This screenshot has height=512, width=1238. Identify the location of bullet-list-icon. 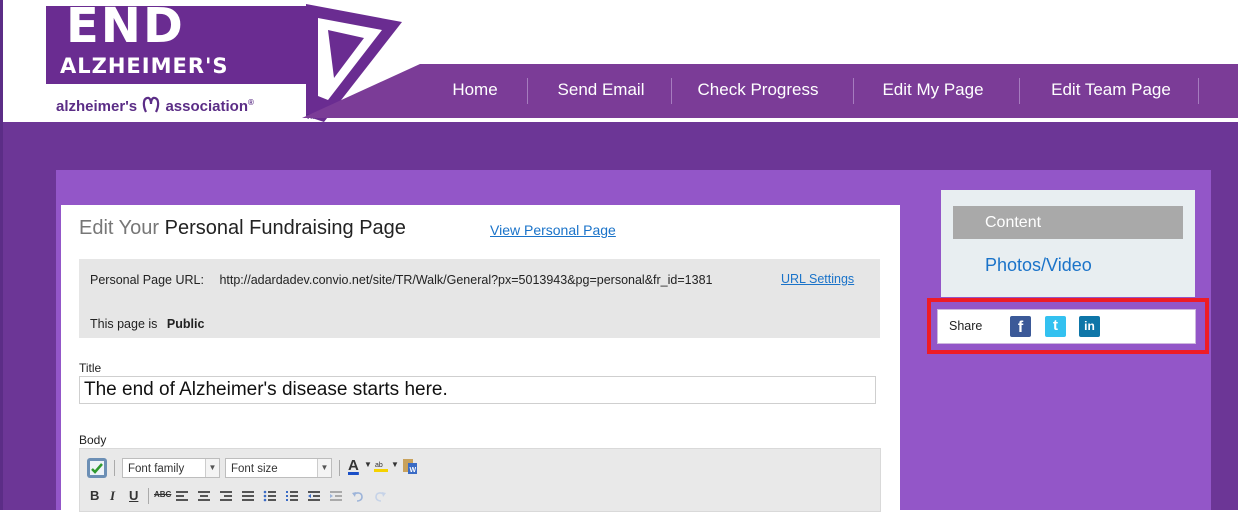
(270, 496).